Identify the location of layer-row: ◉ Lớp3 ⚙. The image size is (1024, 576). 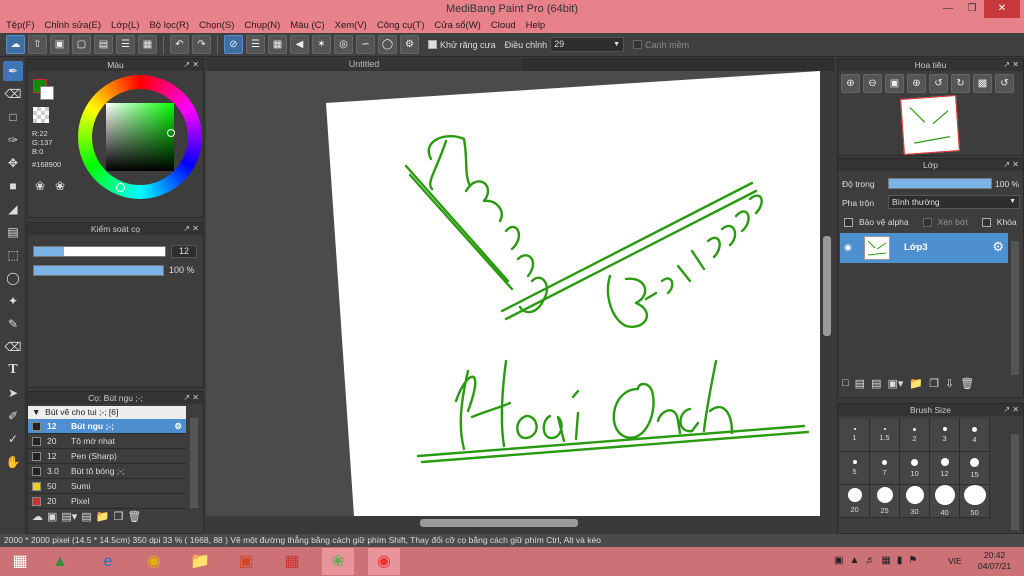
(924, 248).